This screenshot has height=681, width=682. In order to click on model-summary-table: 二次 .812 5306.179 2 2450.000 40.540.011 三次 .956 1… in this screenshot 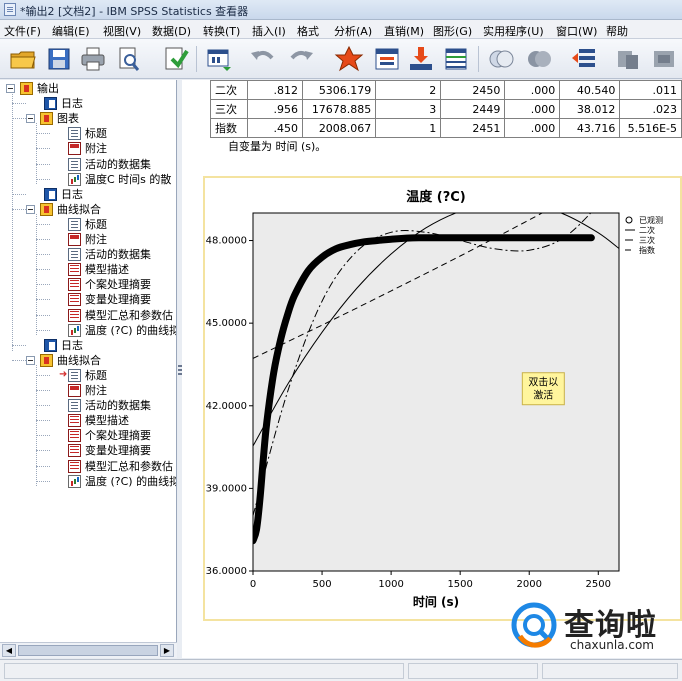, I will do `click(445, 109)`.